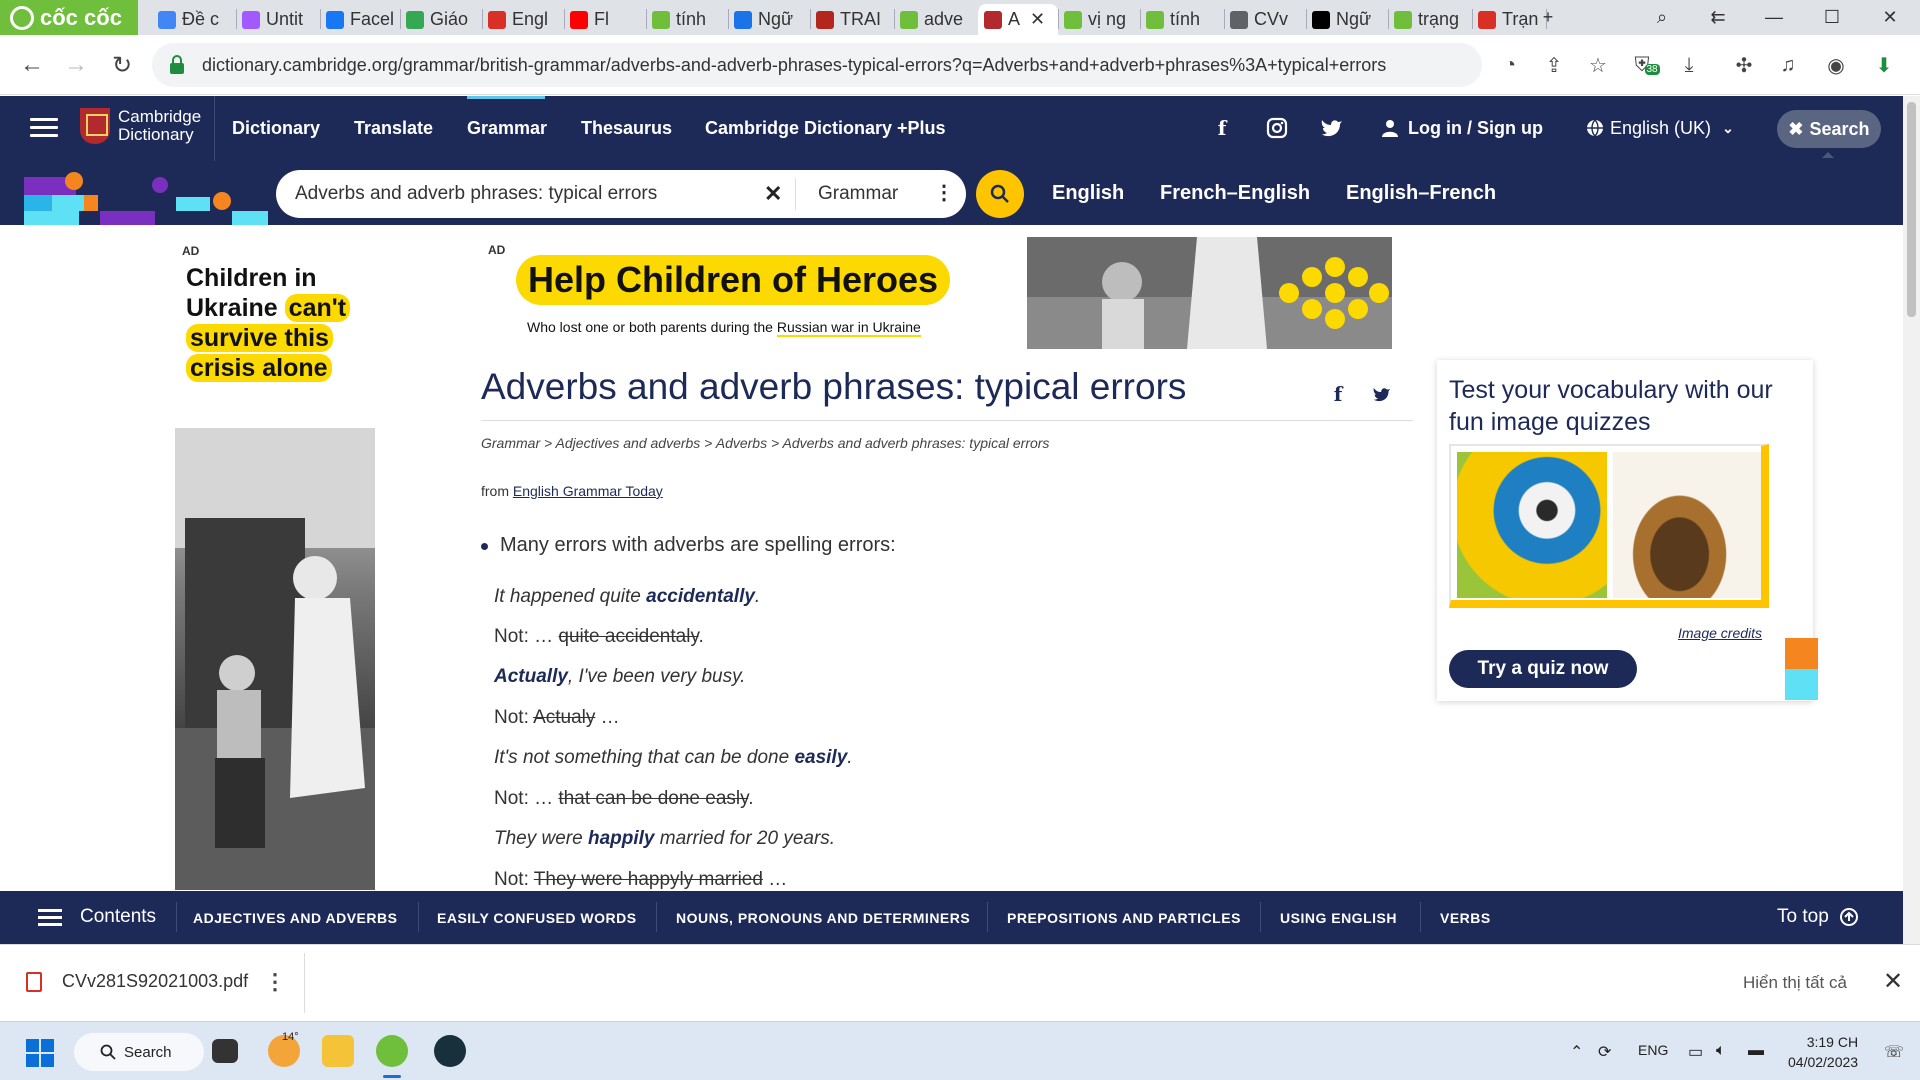  What do you see at coordinates (1018, 19) in the screenshot?
I see `browser-tab: A ✕` at bounding box center [1018, 19].